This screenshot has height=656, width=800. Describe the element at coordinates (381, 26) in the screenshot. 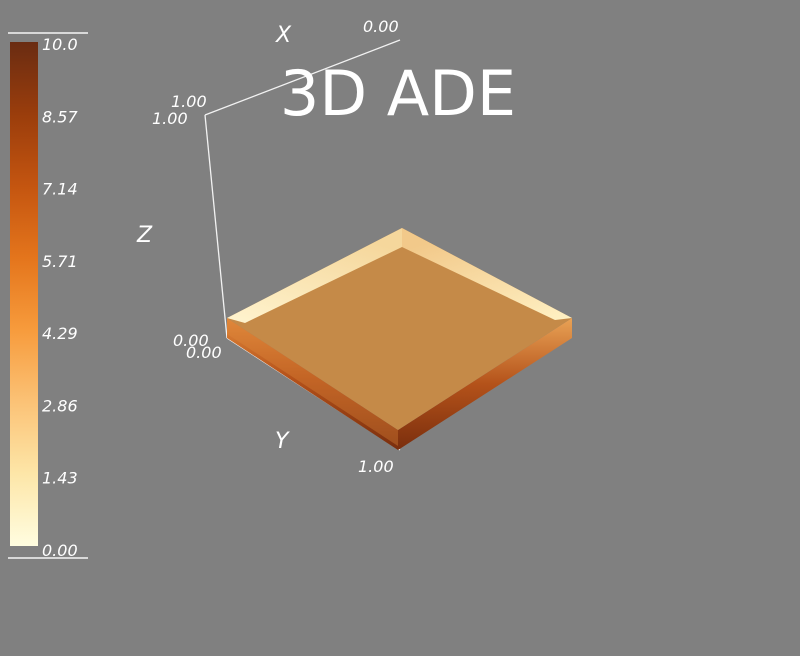

I see `x-axis-min-label: 0.00` at that location.